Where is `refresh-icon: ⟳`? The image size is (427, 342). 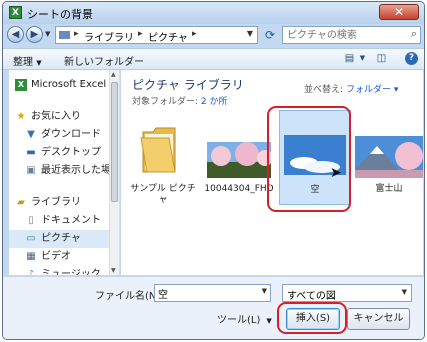
refresh-icon: ⟳ is located at coordinates (270, 35).